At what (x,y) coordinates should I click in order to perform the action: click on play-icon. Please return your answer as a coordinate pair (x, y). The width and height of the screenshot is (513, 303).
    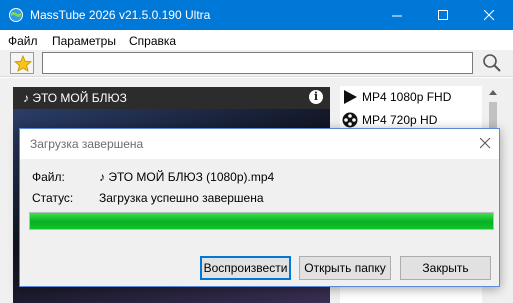
    Looking at the image, I should click on (350, 97).